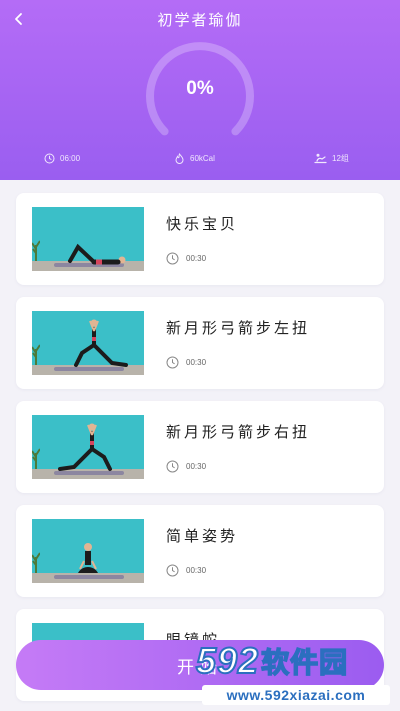 This screenshot has height=711, width=400. I want to click on progress-percent: 0%, so click(200, 88).